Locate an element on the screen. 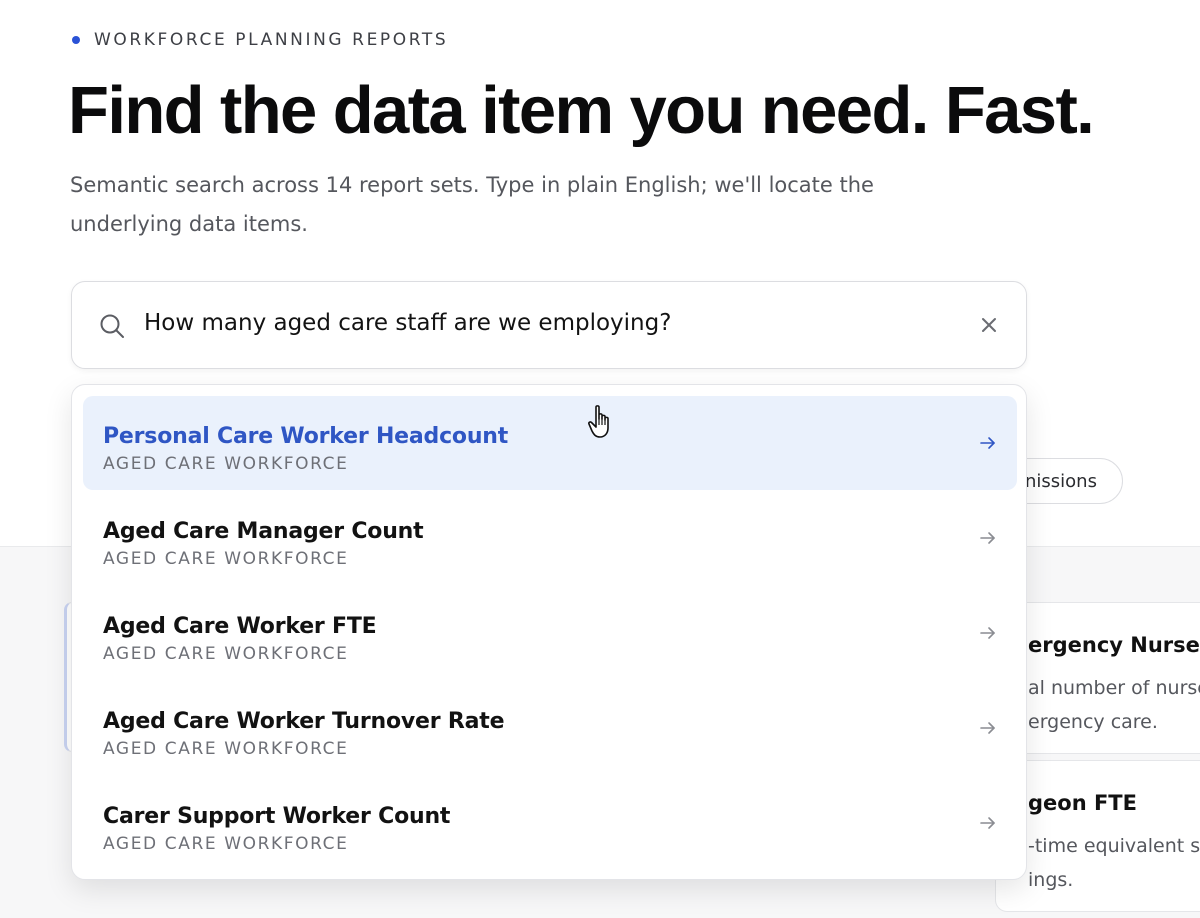 This screenshot has height=918, width=1200. result-item: Aged Care Worker FTE AGED CARE WORKFORCE is located at coordinates (550, 633).